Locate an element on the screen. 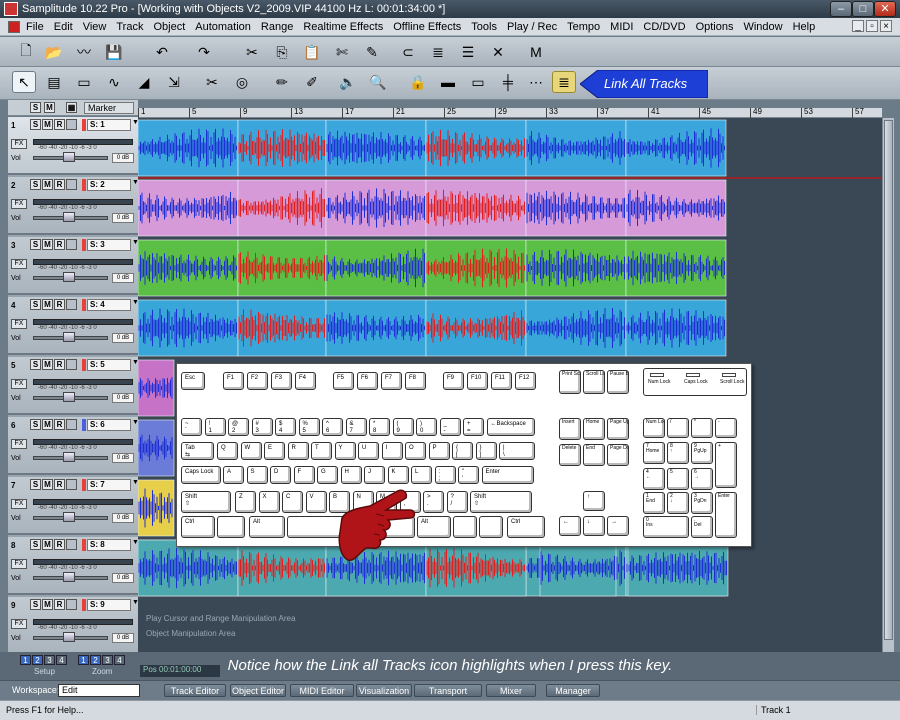 The width and height of the screenshot is (900, 720). grid-icon: ▦ is located at coordinates (71, 107).